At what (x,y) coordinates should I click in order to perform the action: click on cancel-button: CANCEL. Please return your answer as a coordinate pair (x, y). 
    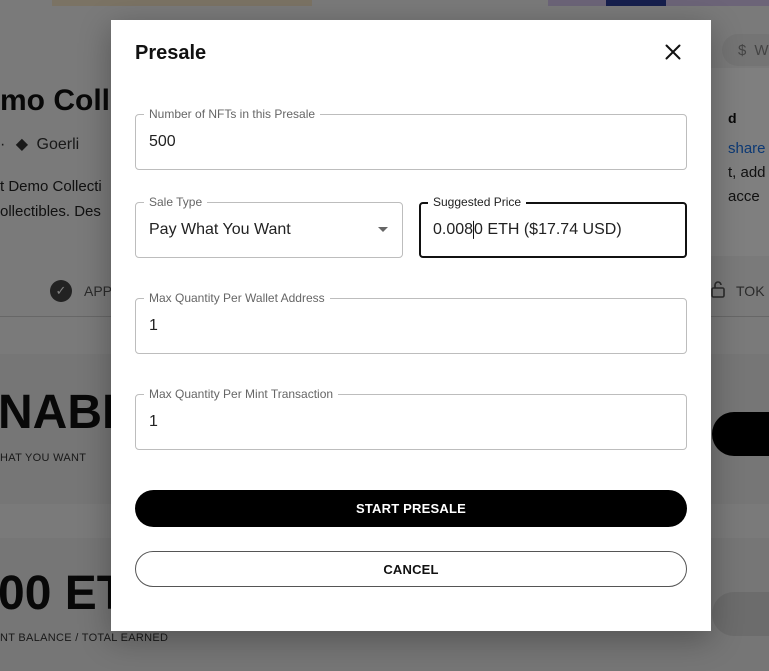
    Looking at the image, I should click on (411, 569).